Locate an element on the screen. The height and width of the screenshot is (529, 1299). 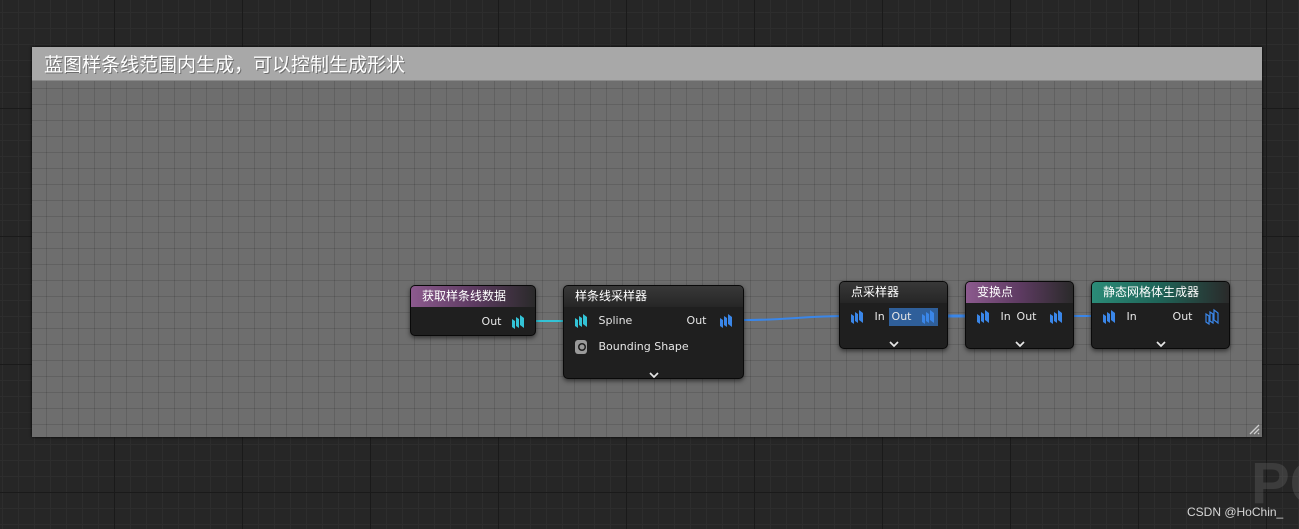
node-title: 静态网格体生成器 is located at coordinates (1160, 292).